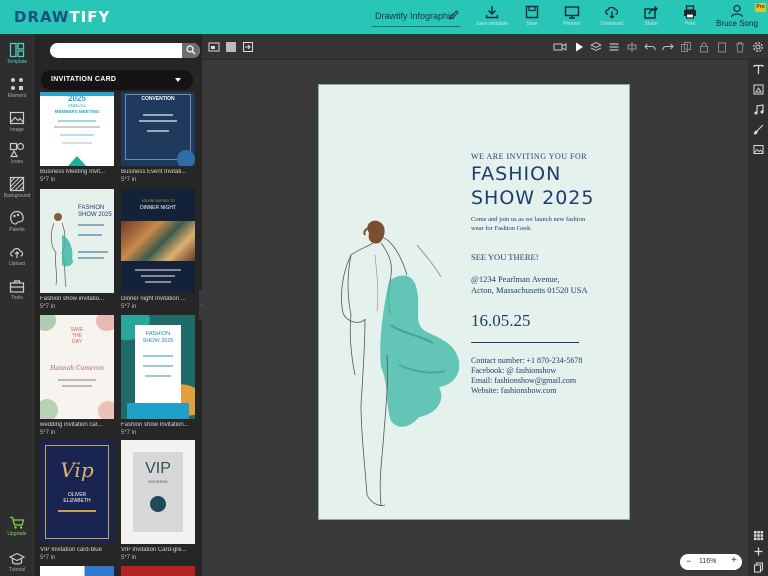 This screenshot has height=576, width=768. What do you see at coordinates (505, 257) in the screenshot?
I see `see-you-text: SEE YOU THERE!` at bounding box center [505, 257].